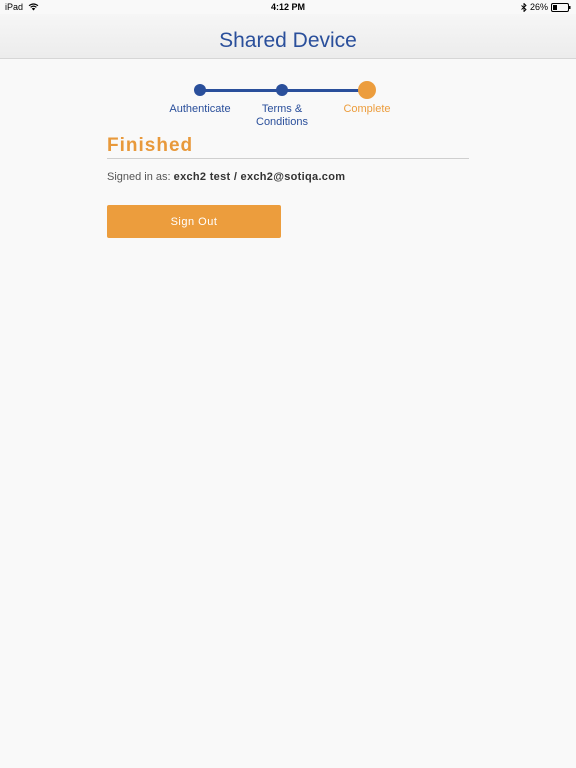  What do you see at coordinates (282, 90) in the screenshot?
I see `step-dot-terms` at bounding box center [282, 90].